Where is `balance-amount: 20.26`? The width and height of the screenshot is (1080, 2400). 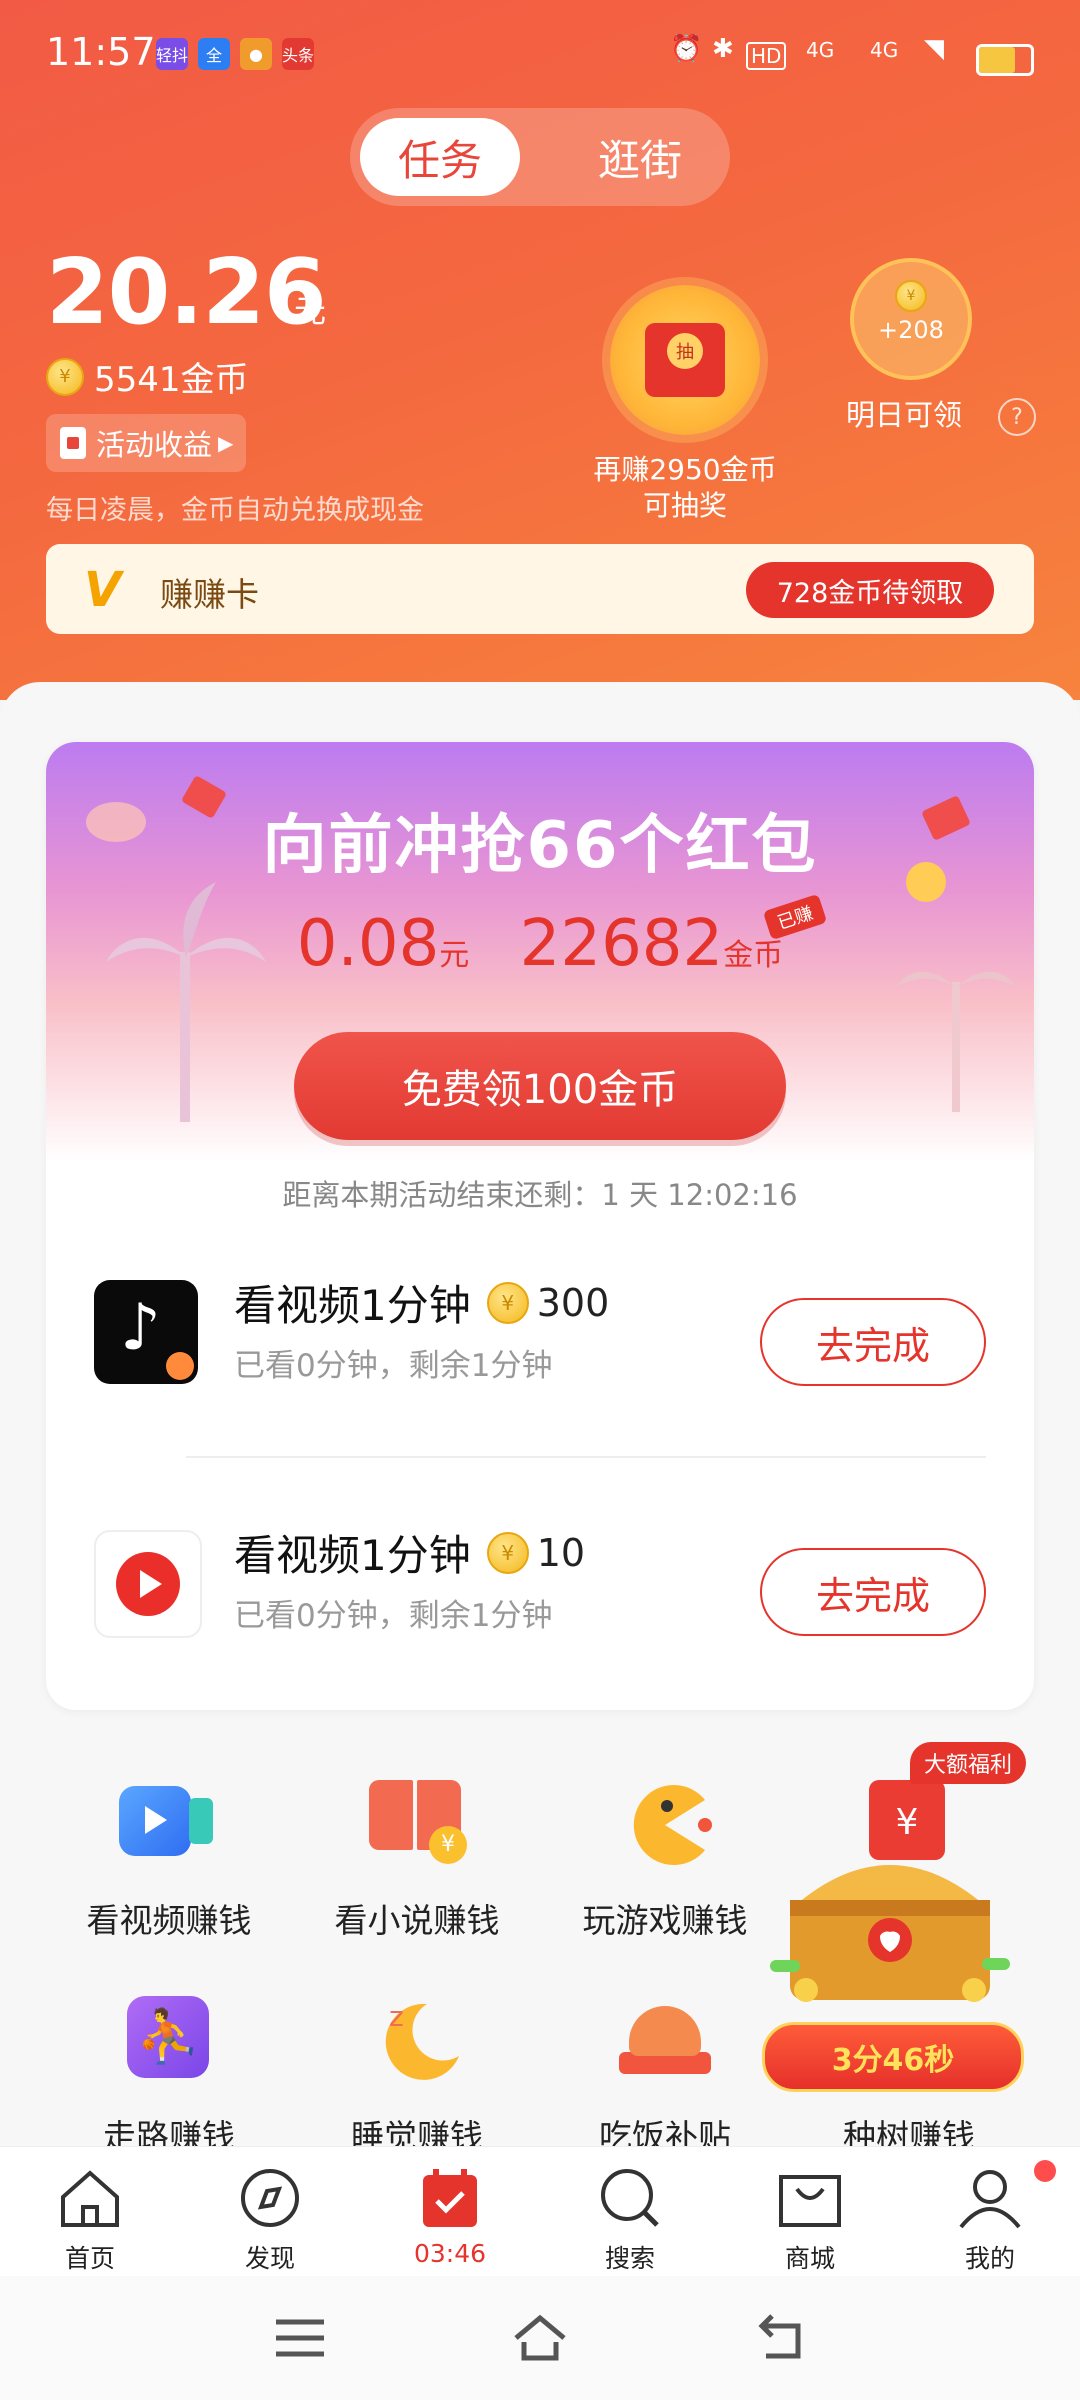 balance-amount: 20.26 is located at coordinates (186, 292).